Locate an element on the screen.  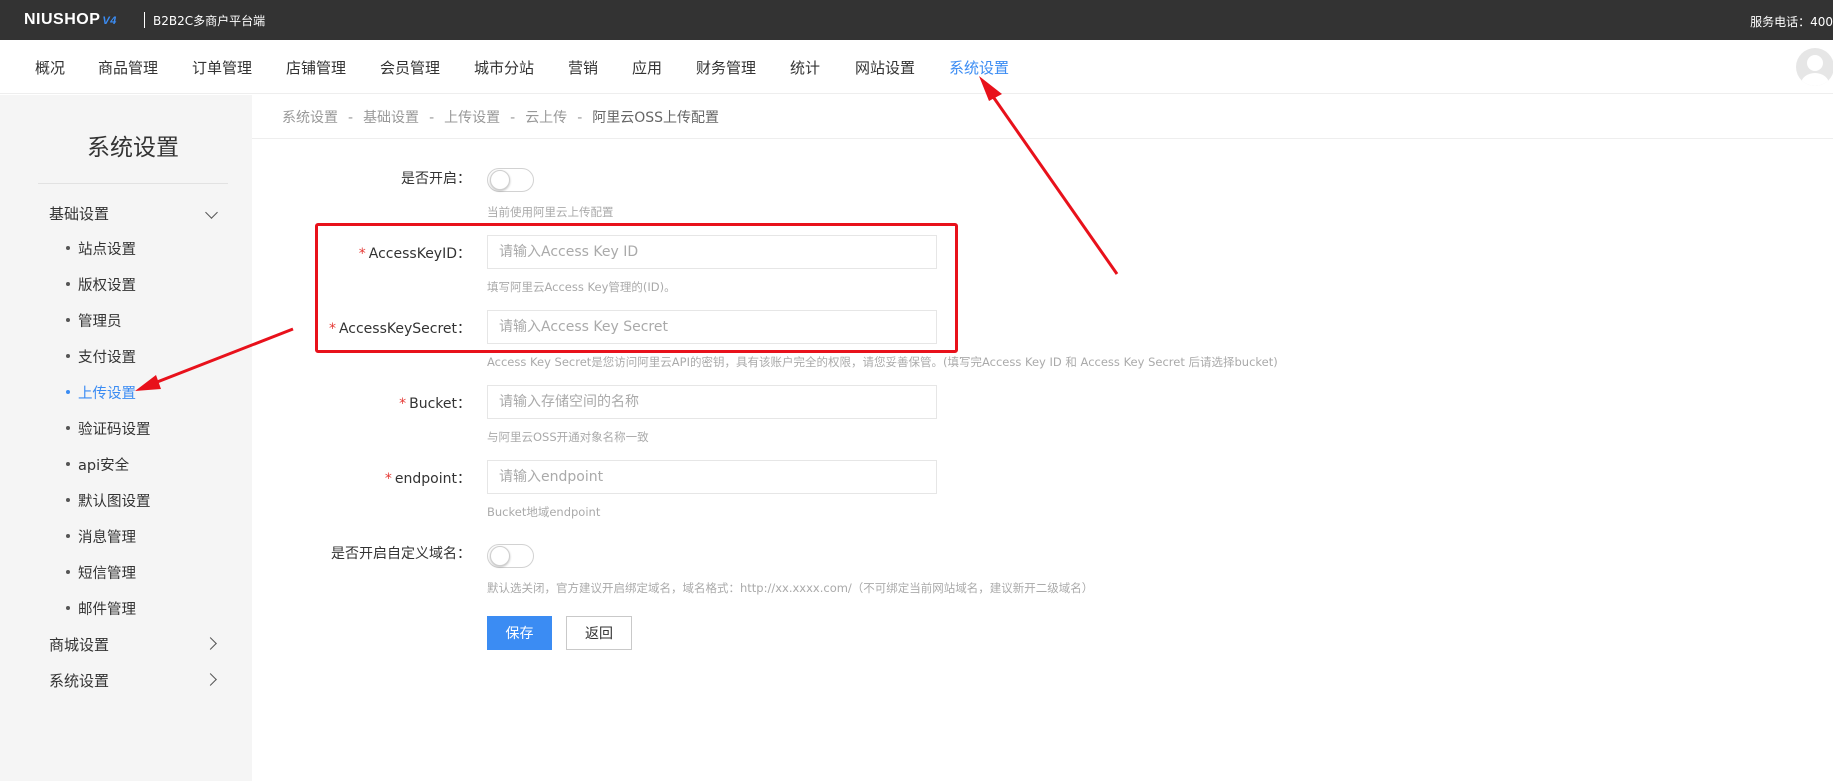
sidebar-group-system: 系统设置 is located at coordinates (79, 680).